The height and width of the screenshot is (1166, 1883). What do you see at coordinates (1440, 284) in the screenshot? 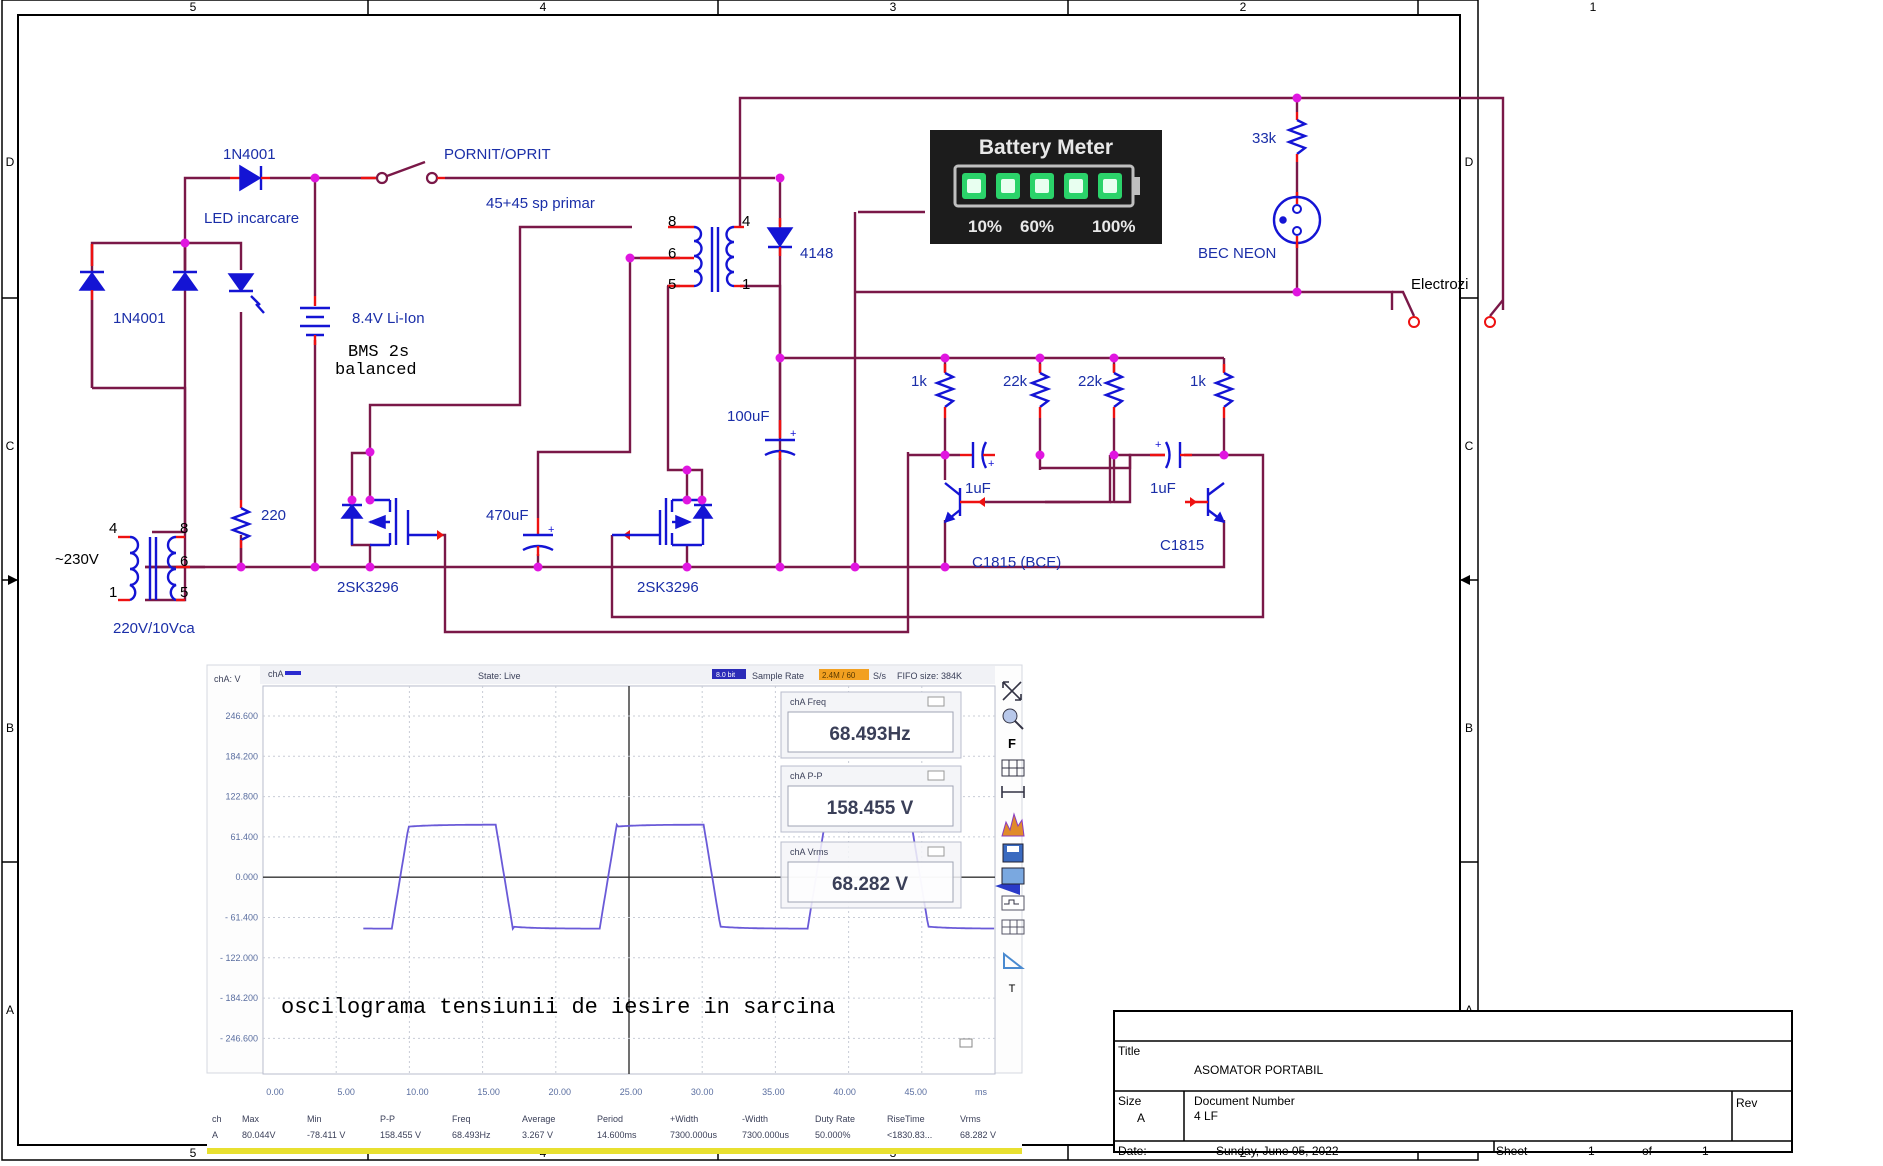
I see `label-electrozi: Electrozi` at bounding box center [1440, 284].